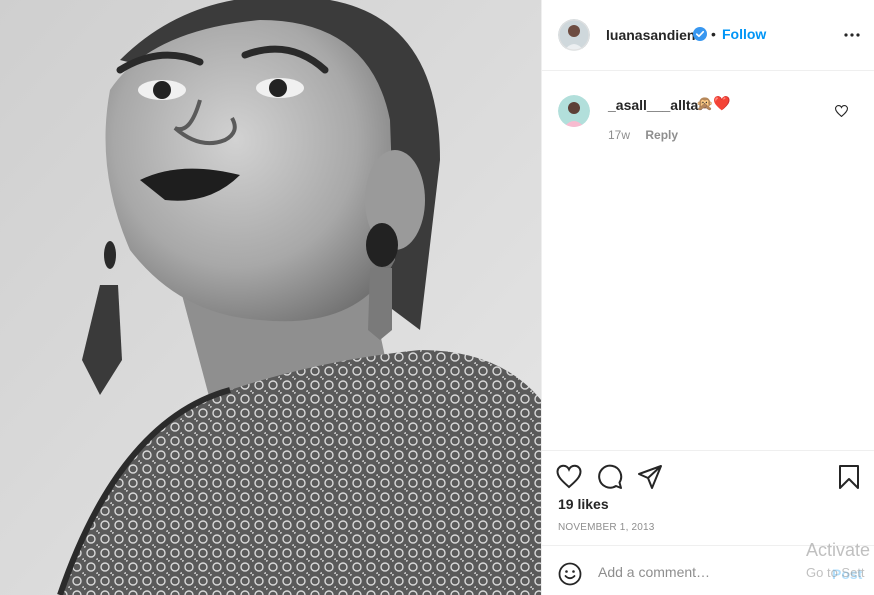 The image size is (874, 595). I want to click on comment-like-heart-icon, so click(841, 111).